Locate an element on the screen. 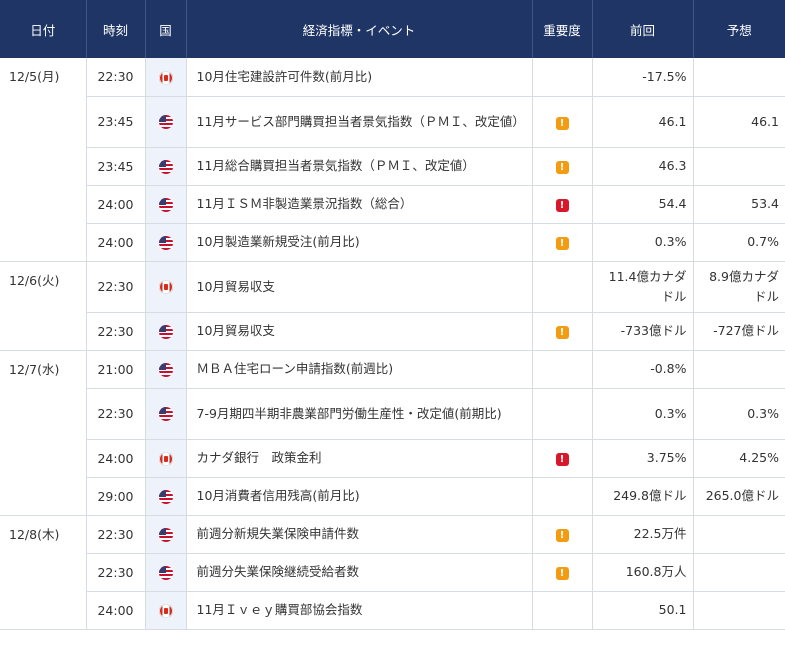 The image size is (785, 657). previous-cell: 46.3 is located at coordinates (643, 166).